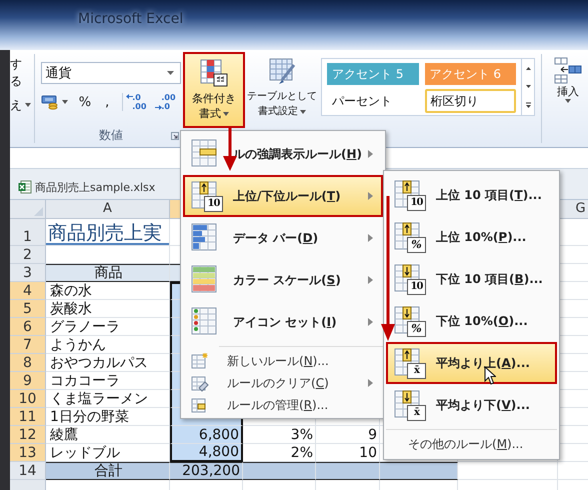 This screenshot has width=588, height=490. I want to click on ribbon-label: する, so click(21, 73).